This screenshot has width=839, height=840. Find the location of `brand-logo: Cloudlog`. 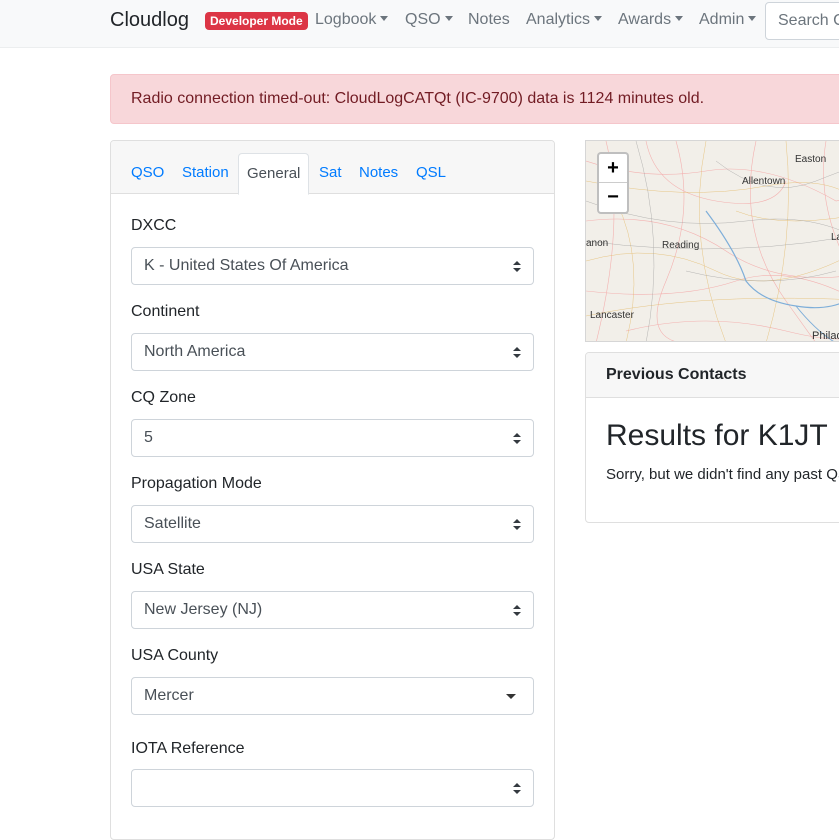

brand-logo: Cloudlog is located at coordinates (149, 20).